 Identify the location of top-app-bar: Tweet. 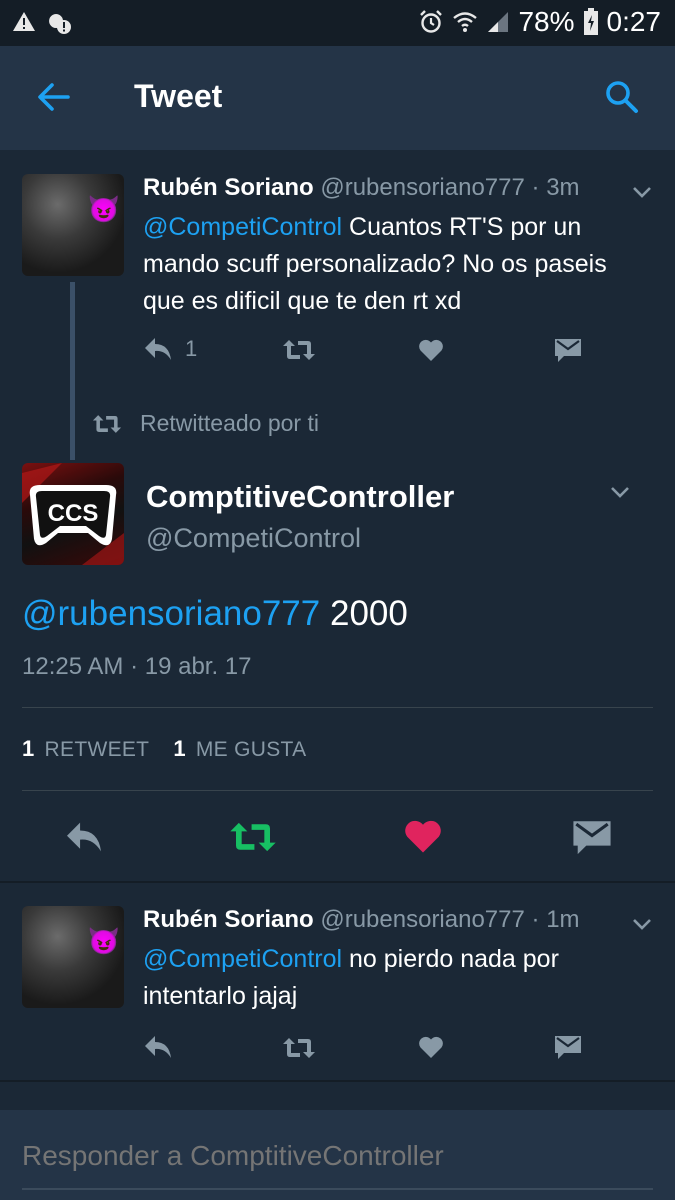
(337, 98).